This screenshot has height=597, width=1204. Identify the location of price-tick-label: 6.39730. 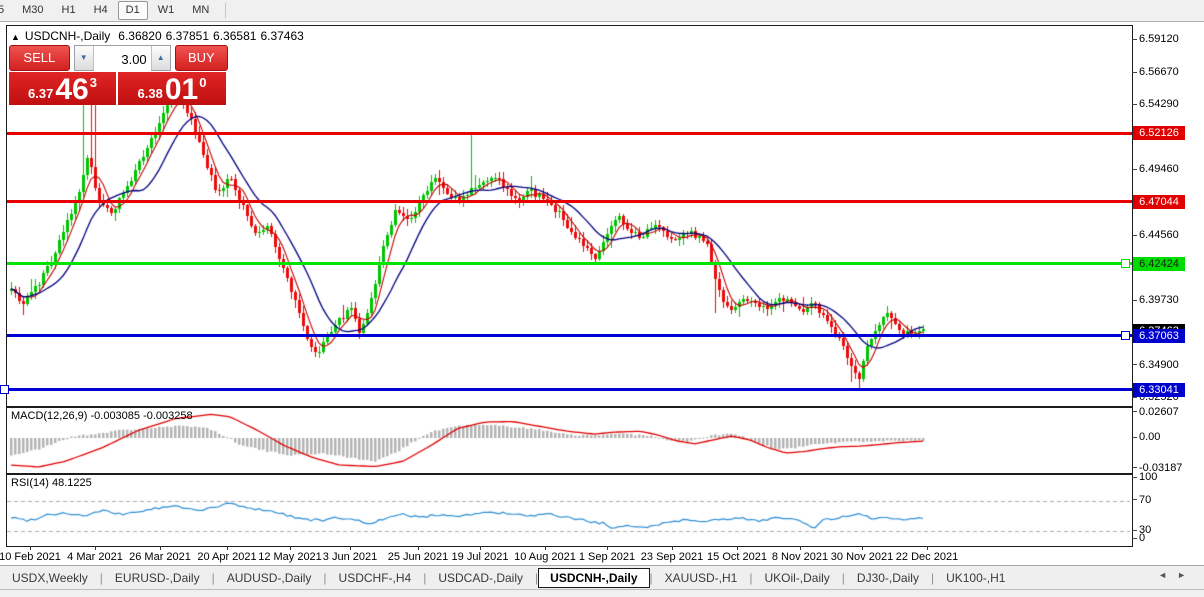
(1159, 300).